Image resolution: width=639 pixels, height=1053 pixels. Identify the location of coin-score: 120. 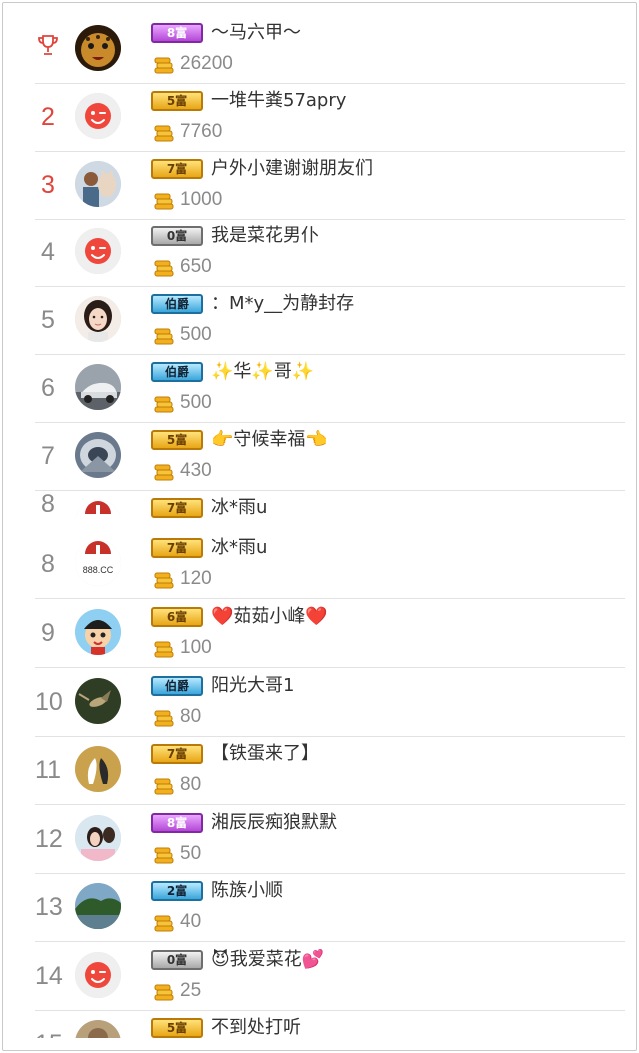
(196, 578).